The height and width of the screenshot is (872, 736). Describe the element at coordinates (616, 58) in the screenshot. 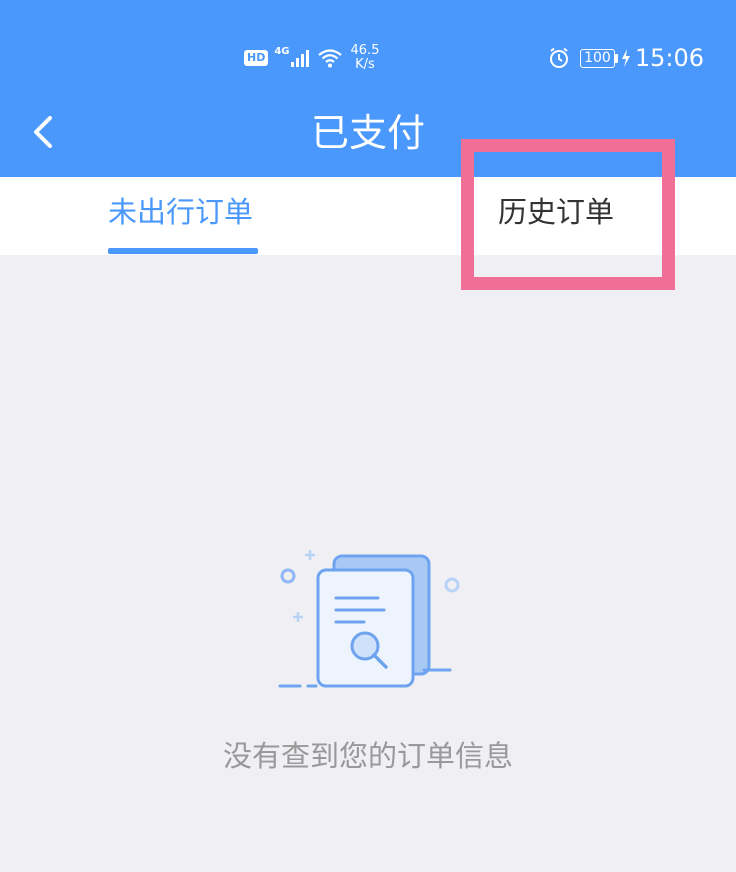

I see `battery-tip` at that location.